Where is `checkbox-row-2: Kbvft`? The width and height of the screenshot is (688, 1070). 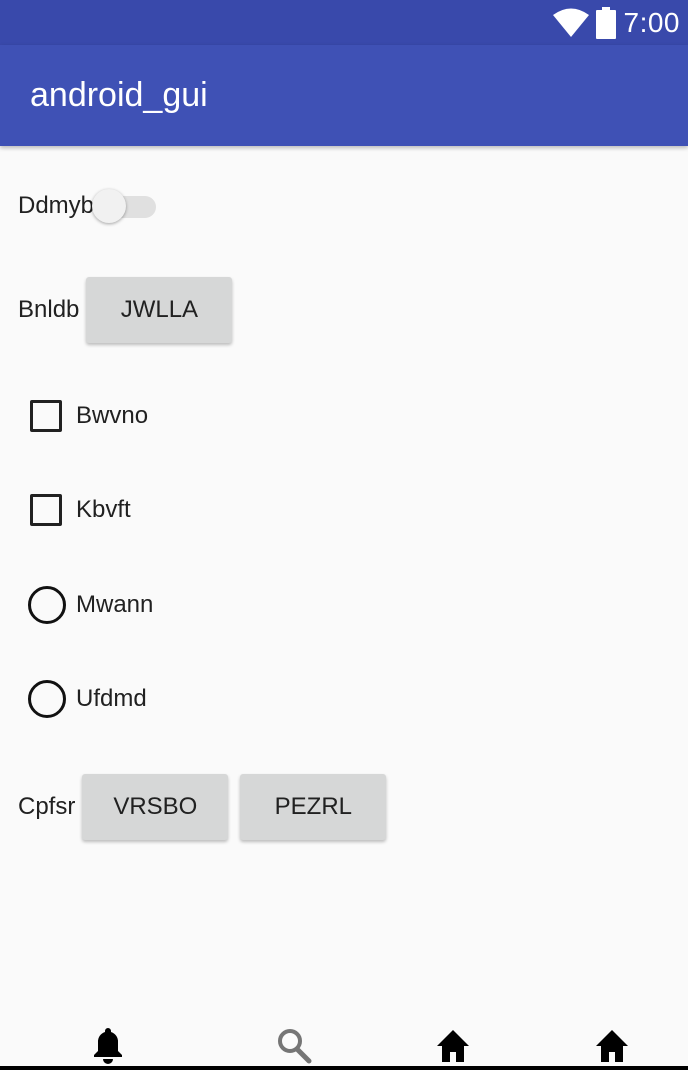
checkbox-row-2: Kbvft is located at coordinates (79, 510).